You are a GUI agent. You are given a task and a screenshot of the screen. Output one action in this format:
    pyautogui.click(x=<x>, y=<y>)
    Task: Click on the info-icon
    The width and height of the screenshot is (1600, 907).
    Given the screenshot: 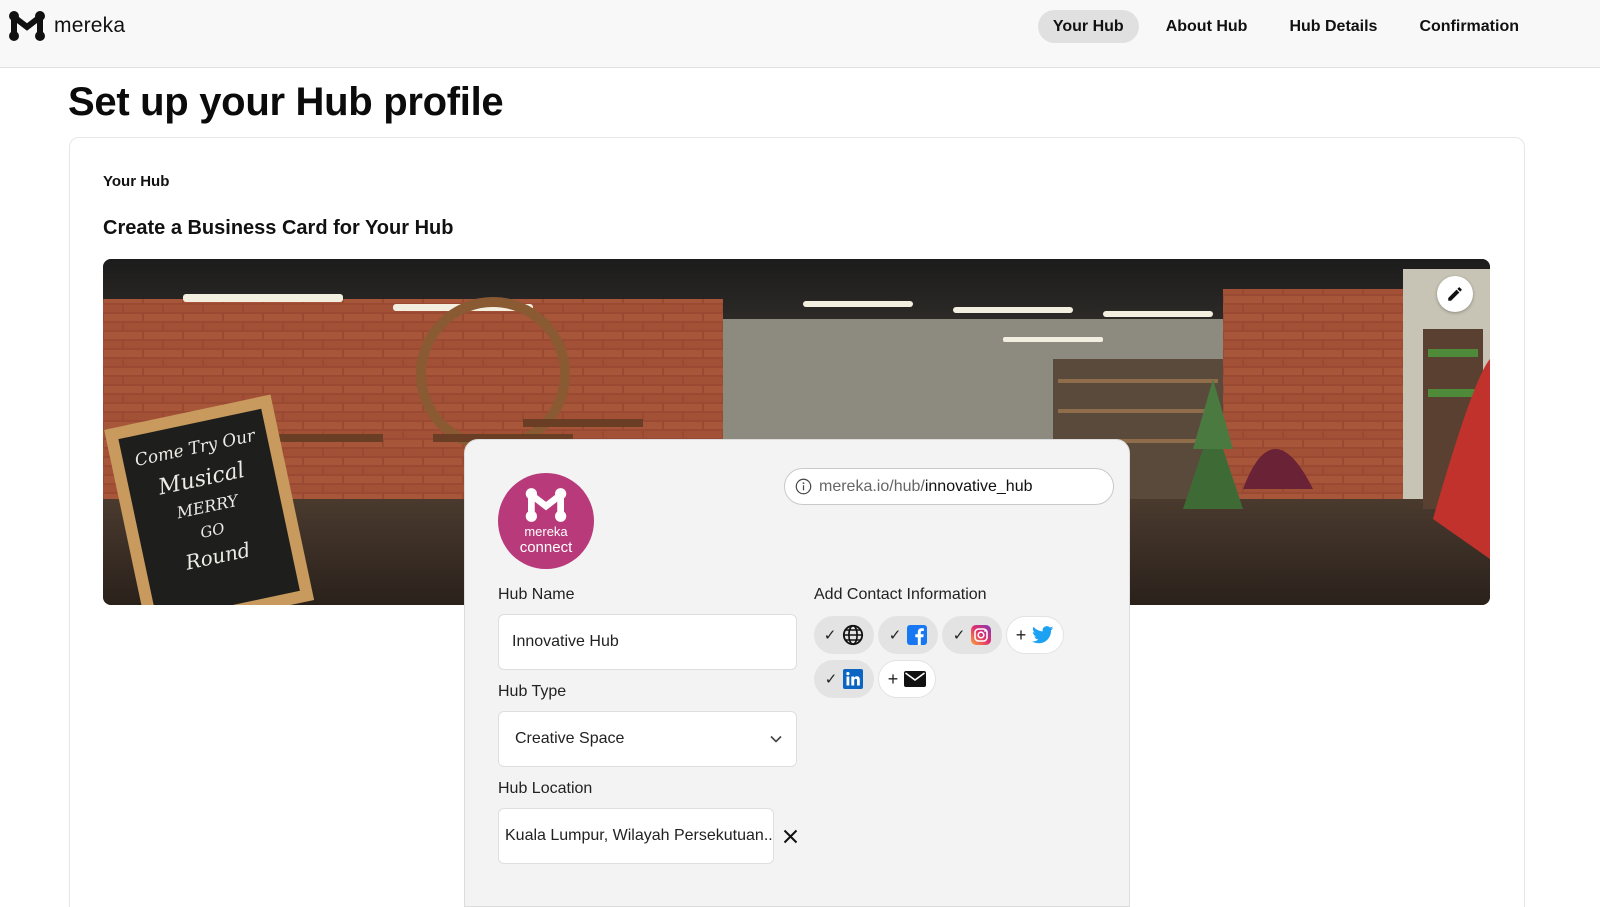 What is the action you would take?
    pyautogui.click(x=803, y=486)
    